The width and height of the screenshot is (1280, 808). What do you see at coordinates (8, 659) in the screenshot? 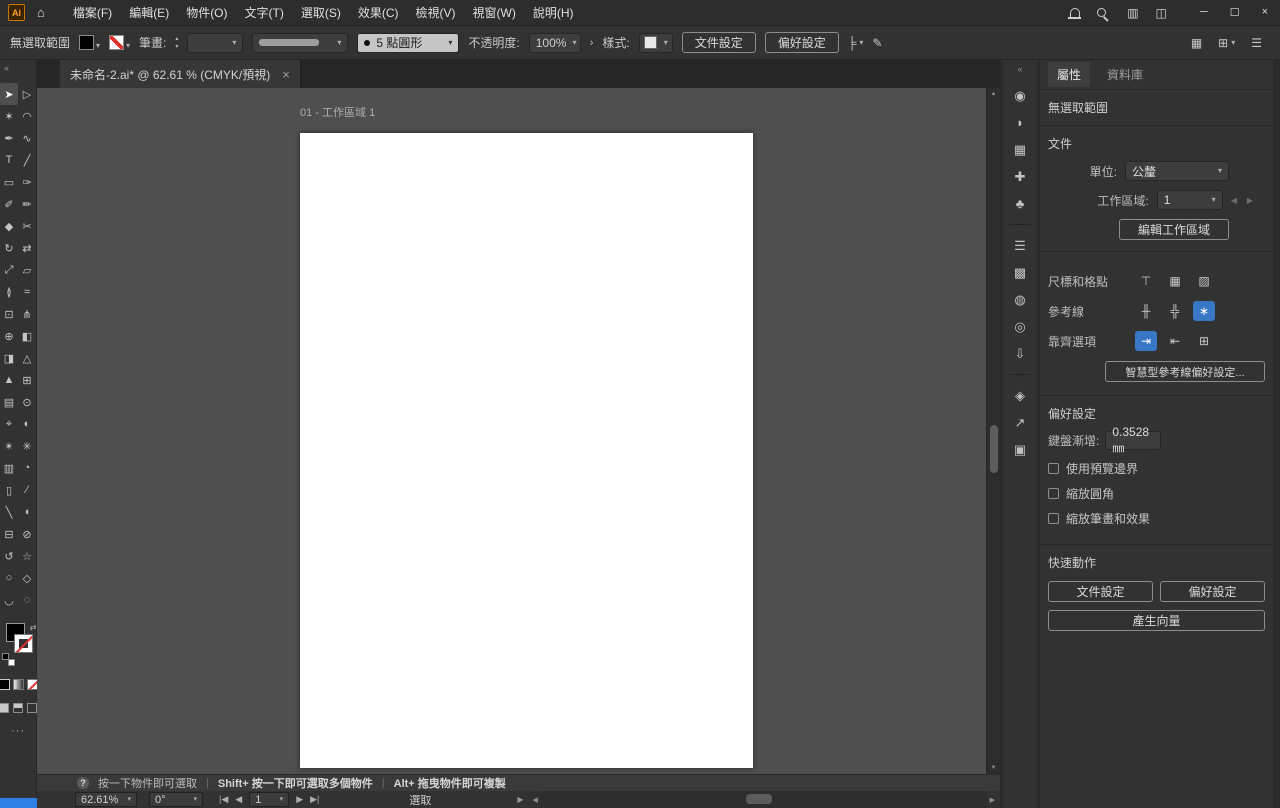
I see `default-fill-stroke-icon` at bounding box center [8, 659].